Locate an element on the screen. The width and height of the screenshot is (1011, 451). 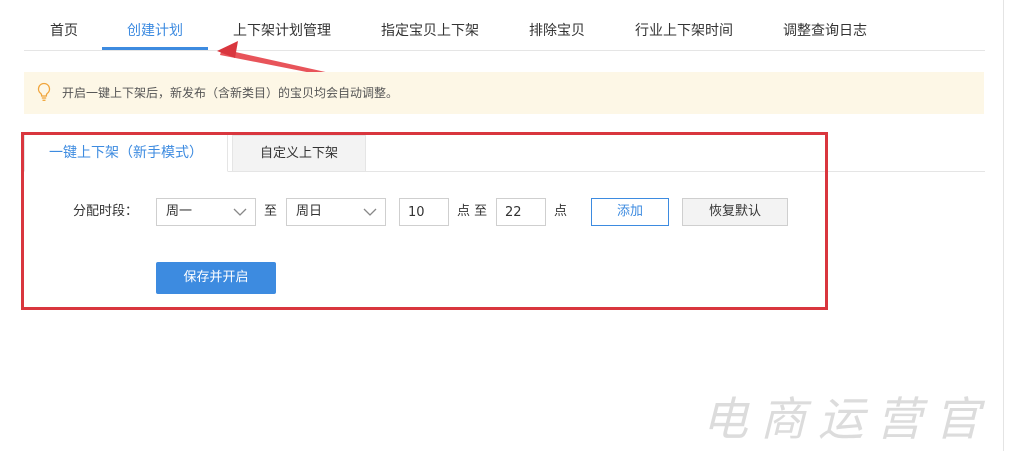
hour-unit-label: 点 is located at coordinates (561, 211).